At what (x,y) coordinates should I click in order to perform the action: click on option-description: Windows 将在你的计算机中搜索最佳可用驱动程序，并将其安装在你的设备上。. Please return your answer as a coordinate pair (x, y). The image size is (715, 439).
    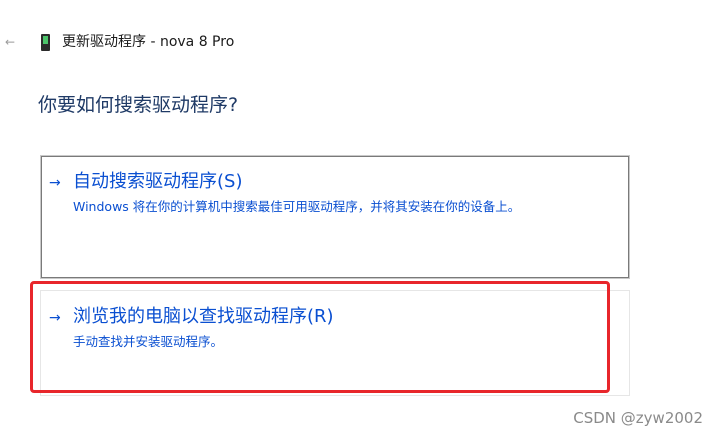
    Looking at the image, I should click on (297, 206).